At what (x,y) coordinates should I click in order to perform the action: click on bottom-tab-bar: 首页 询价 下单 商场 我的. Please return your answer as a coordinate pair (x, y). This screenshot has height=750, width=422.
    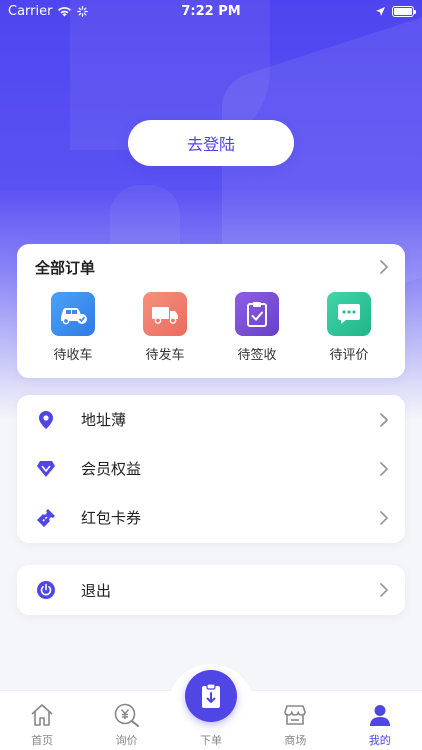
    Looking at the image, I should click on (211, 707).